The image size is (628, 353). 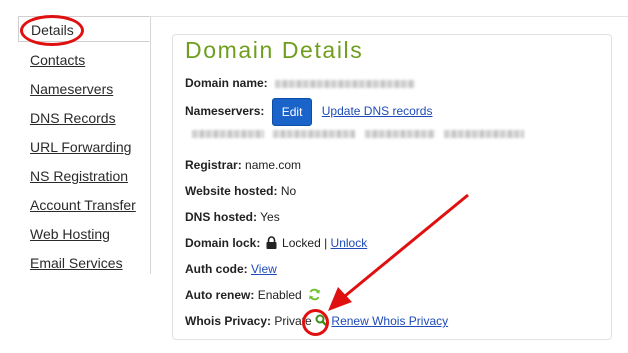 What do you see at coordinates (274, 50) in the screenshot?
I see `page-title: Domain Details` at bounding box center [274, 50].